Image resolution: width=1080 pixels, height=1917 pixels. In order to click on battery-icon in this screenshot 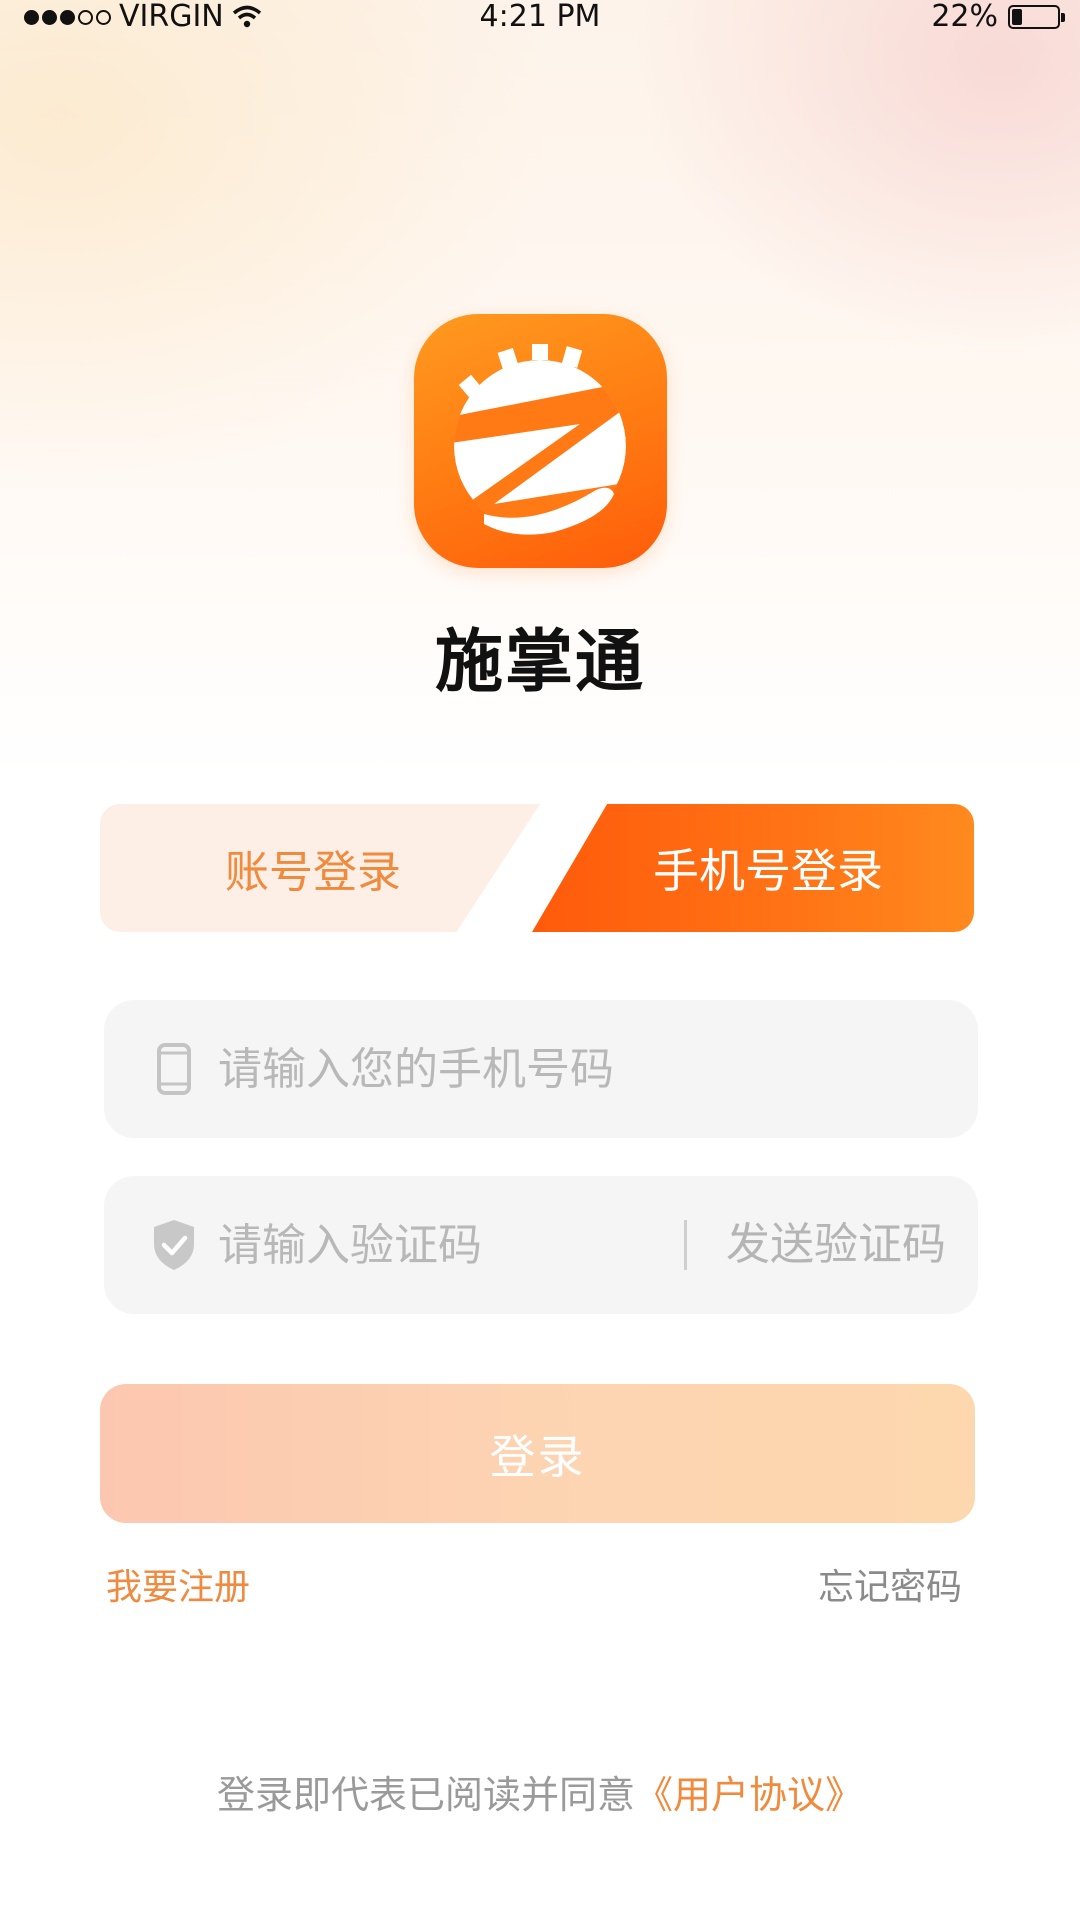, I will do `click(1036, 17)`.